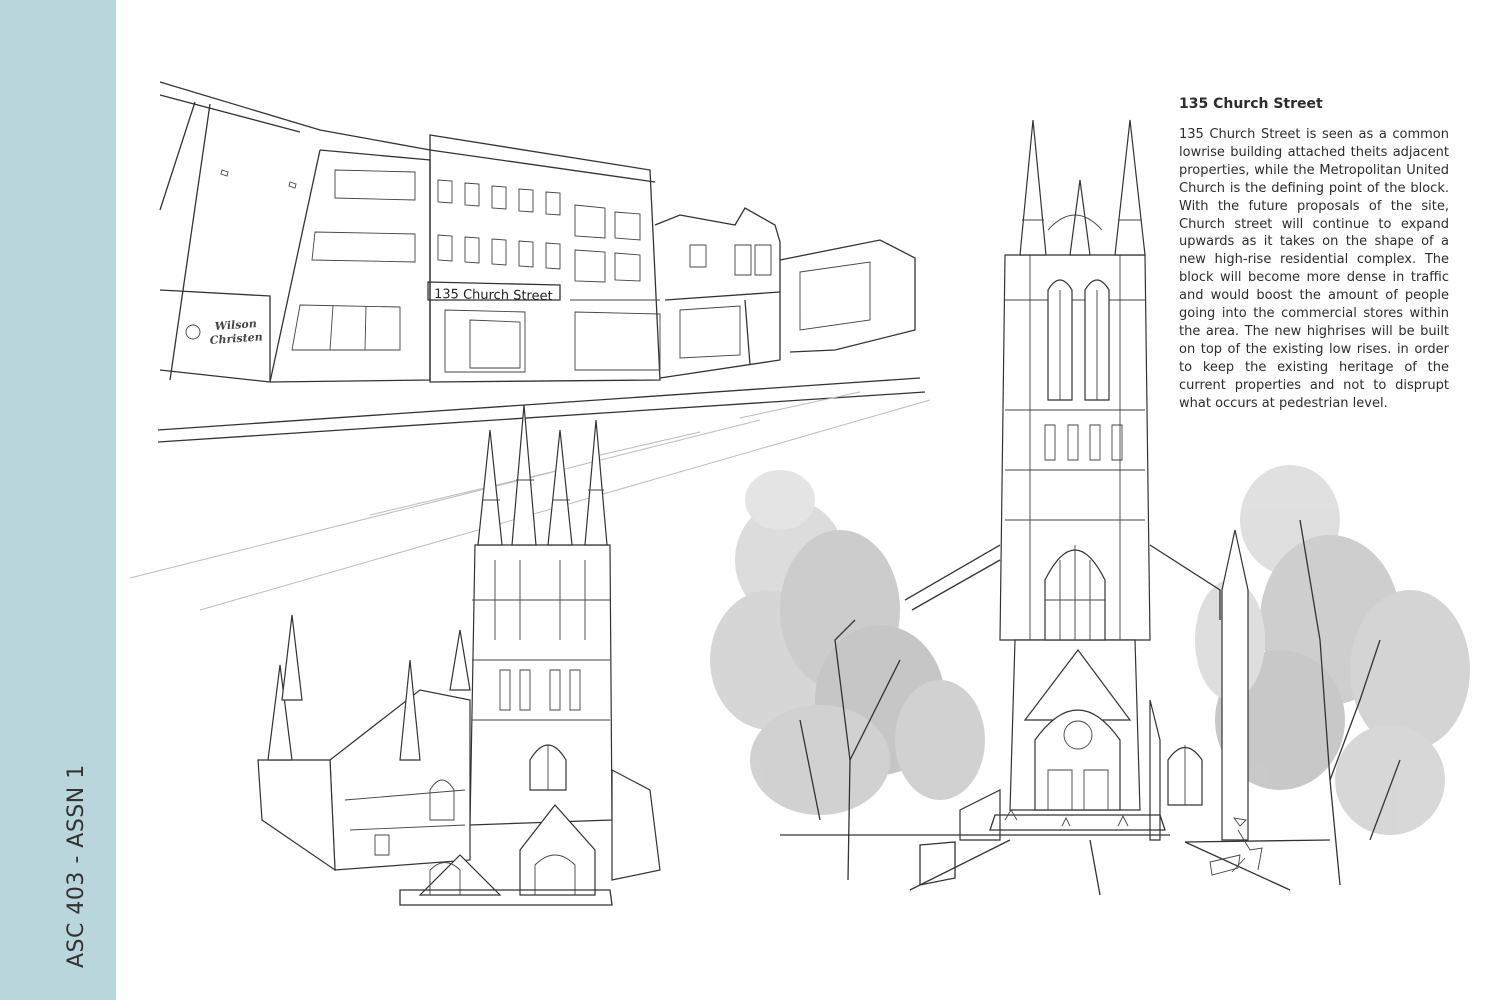 Image resolution: width=1500 pixels, height=1000 pixels. What do you see at coordinates (544, 258) in the screenshot?
I see `church-street-building` at bounding box center [544, 258].